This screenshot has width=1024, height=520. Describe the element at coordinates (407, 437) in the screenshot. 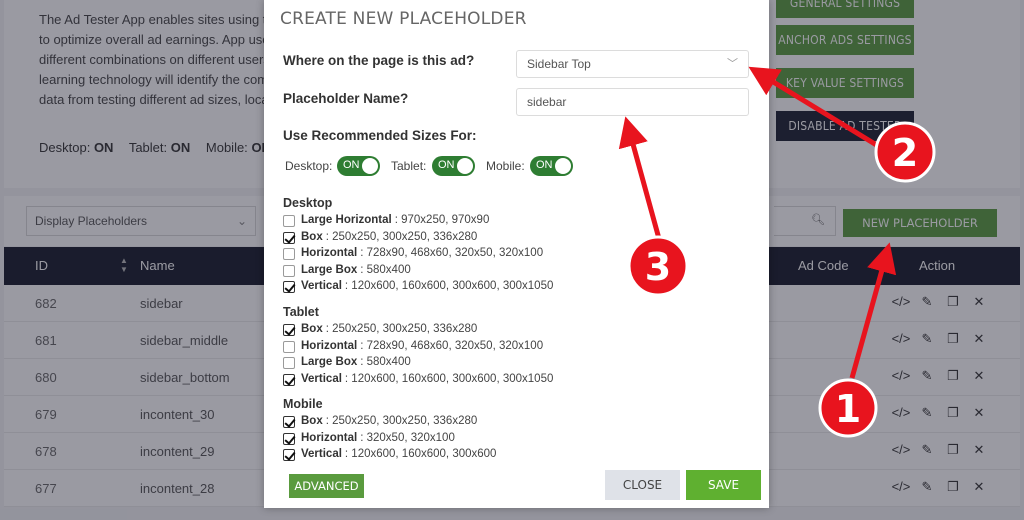

I see `size-option-dimensions: : 320x50, 320x100` at that location.